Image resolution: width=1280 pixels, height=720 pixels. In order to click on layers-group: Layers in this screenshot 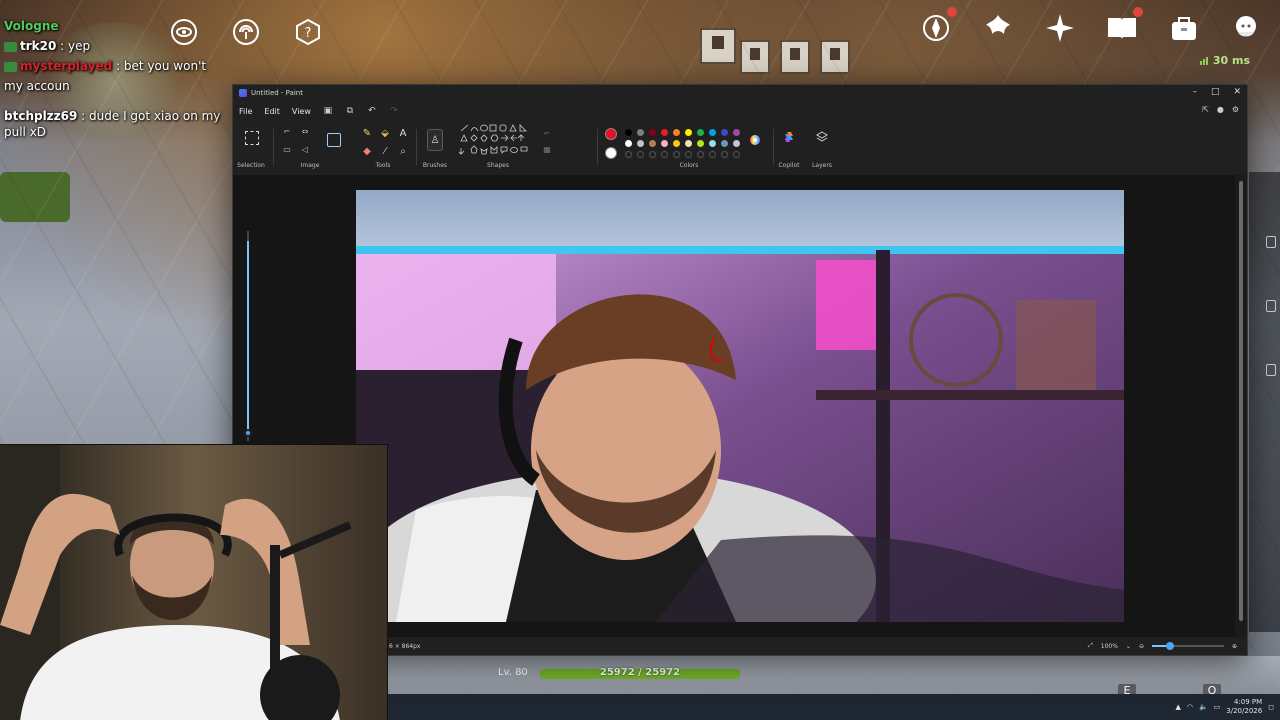, I will do `click(822, 147)`.